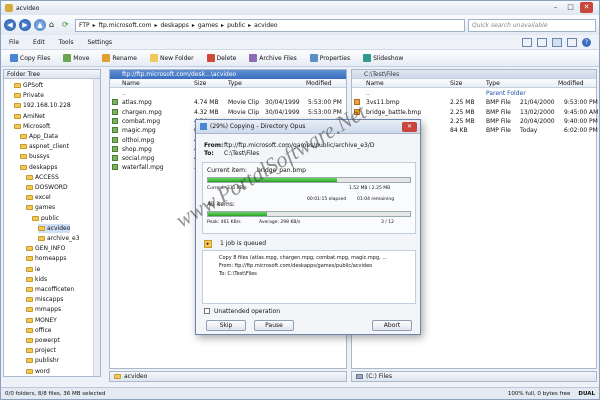  What do you see at coordinates (527, 42) in the screenshot?
I see `layout-icon` at bounding box center [527, 42].